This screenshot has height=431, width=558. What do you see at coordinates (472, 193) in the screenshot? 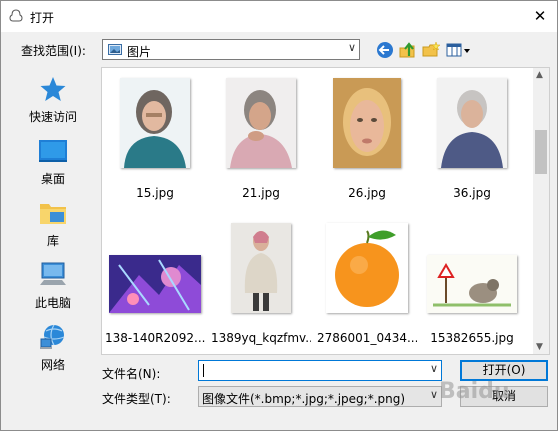
I see `file-name: 36.jpg` at bounding box center [472, 193].